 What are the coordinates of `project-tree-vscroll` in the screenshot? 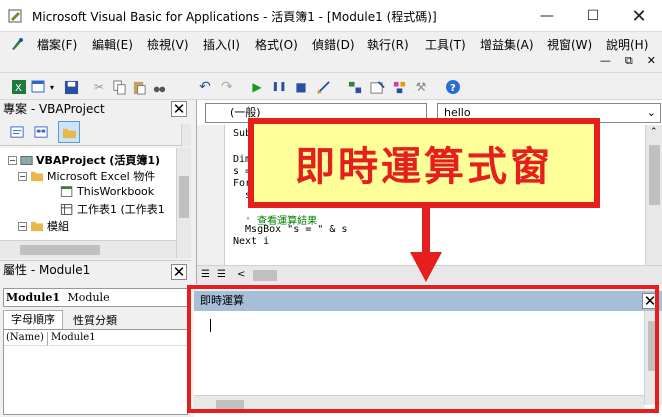 It's located at (183, 203).